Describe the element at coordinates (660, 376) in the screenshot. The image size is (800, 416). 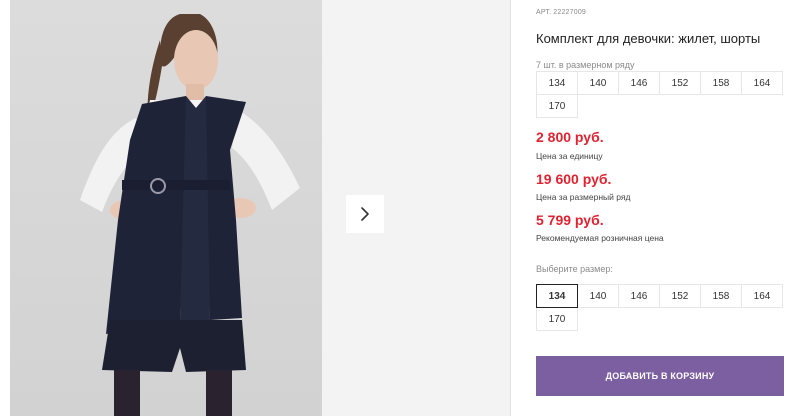
I see `add-to-cart-button: ДОБАВИТЬ В КОРЗИНУ` at that location.